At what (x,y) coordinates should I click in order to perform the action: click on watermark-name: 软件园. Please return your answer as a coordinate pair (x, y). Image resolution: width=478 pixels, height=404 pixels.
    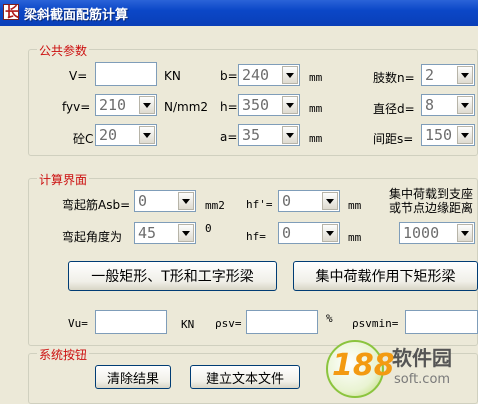
    Looking at the image, I should click on (422, 358).